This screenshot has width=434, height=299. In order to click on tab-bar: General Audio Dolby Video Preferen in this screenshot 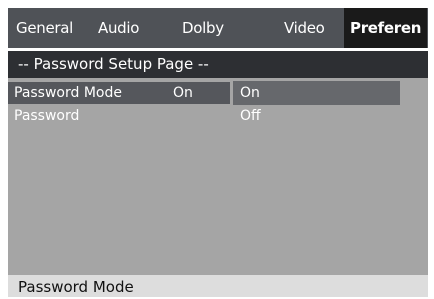, I will do `click(218, 28)`.